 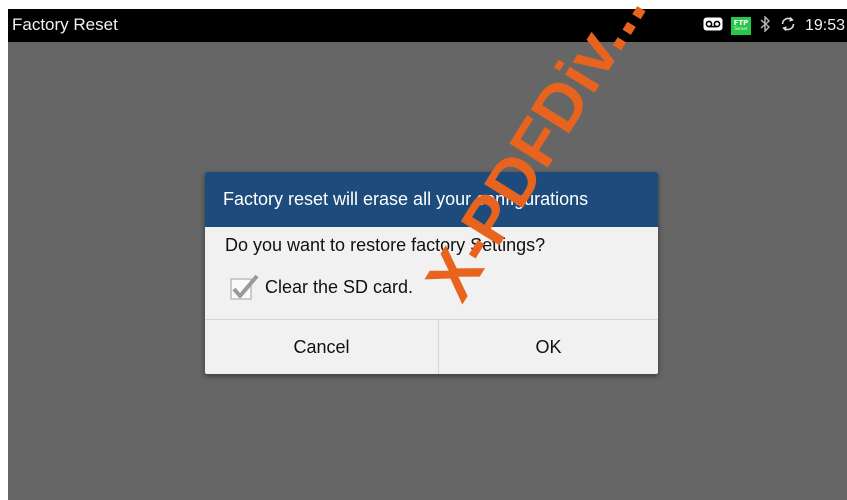 What do you see at coordinates (339, 286) in the screenshot?
I see `clear-sd-card-label: Clear the SD card.` at bounding box center [339, 286].